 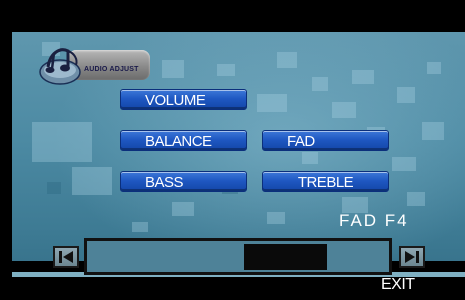 What do you see at coordinates (183, 99) in the screenshot?
I see `volume-button: VOLUME` at bounding box center [183, 99].